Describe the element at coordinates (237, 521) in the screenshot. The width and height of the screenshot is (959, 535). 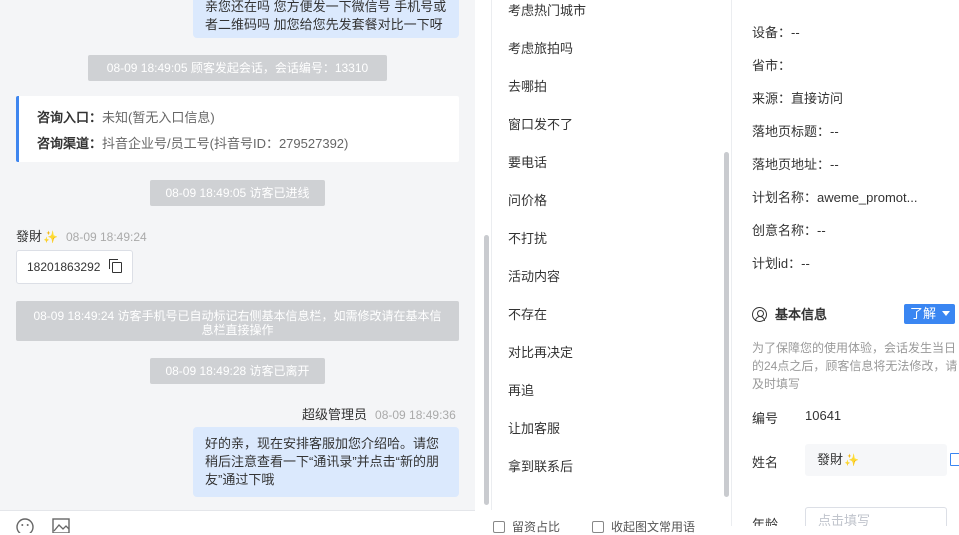
I see `chat-toolbar` at that location.